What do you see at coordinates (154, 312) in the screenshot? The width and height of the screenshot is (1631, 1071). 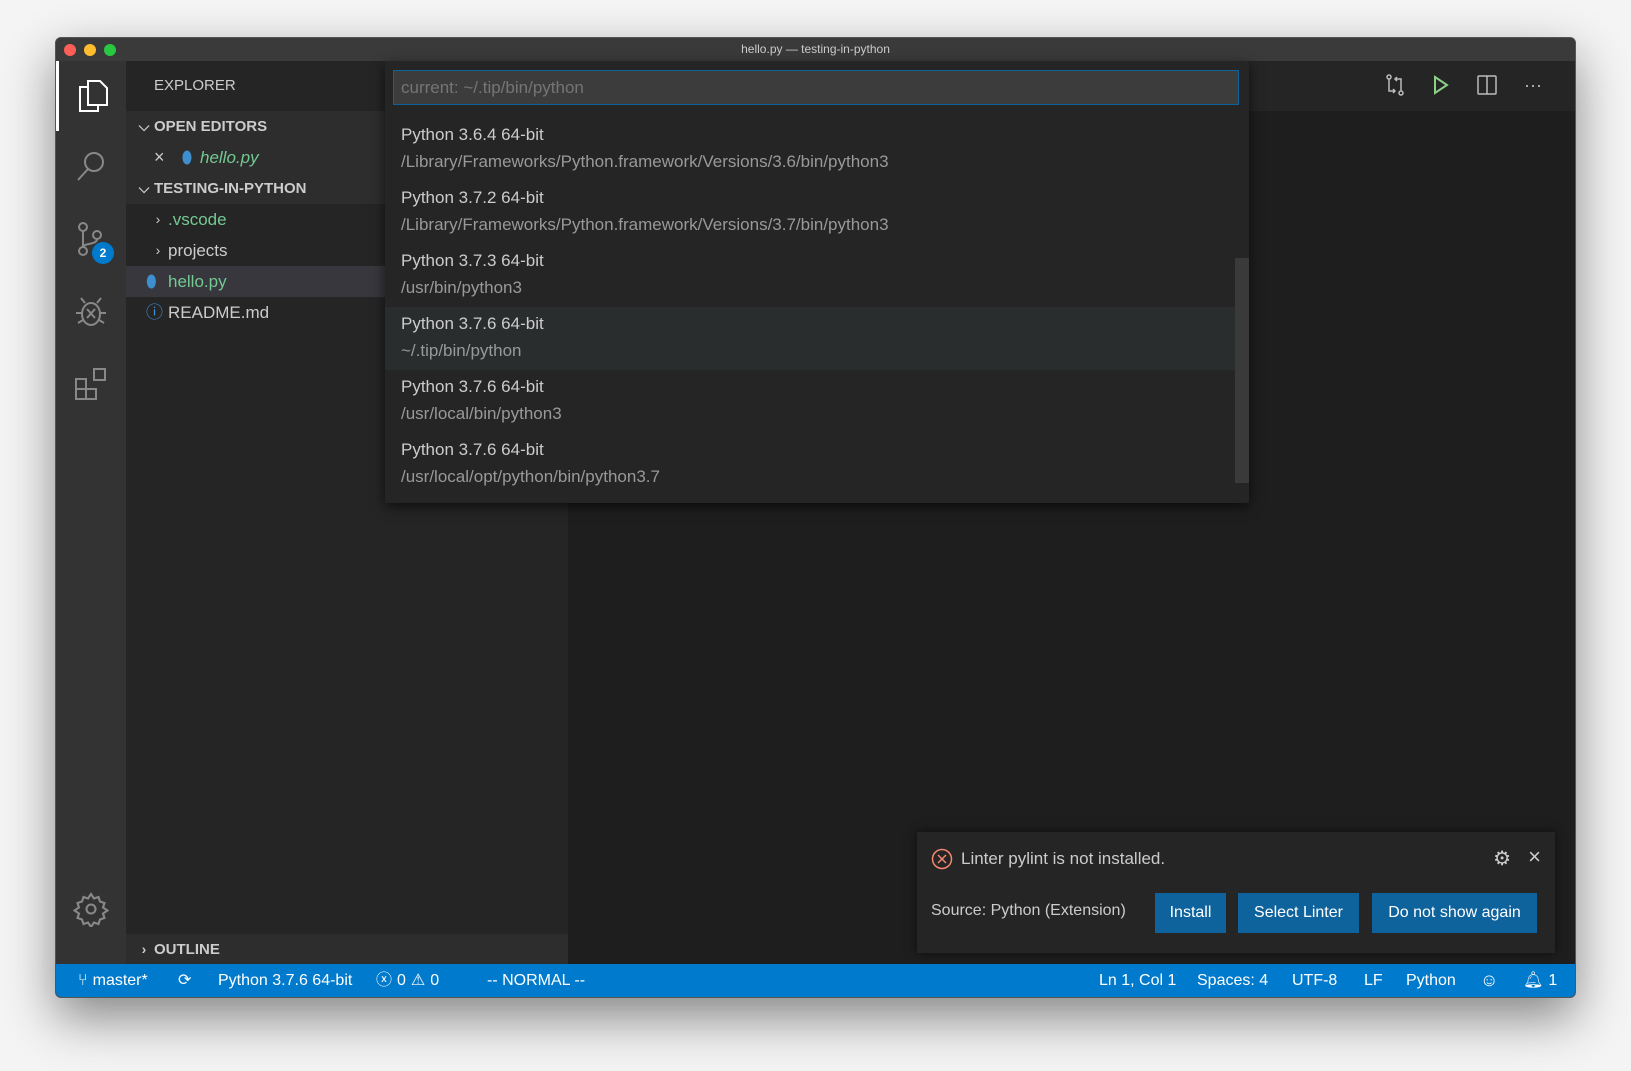 I see `info-icon: ⓘ` at bounding box center [154, 312].